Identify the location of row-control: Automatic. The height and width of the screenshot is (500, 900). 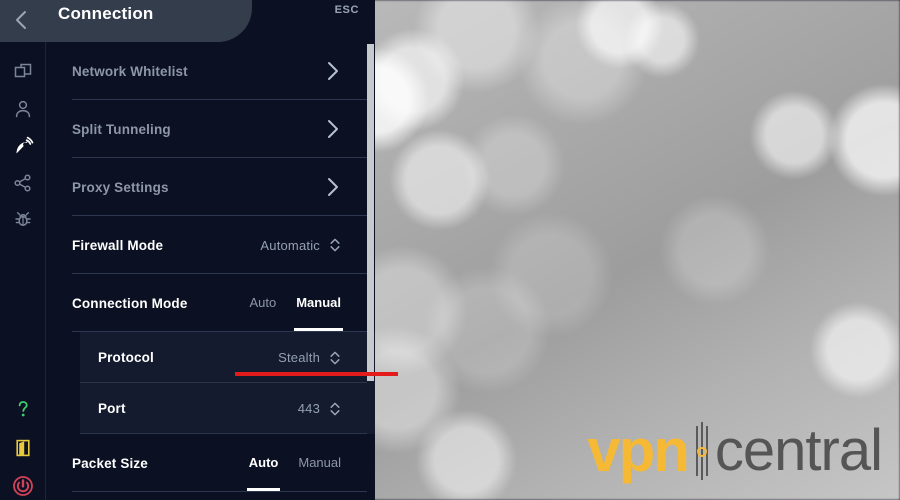
(300, 245).